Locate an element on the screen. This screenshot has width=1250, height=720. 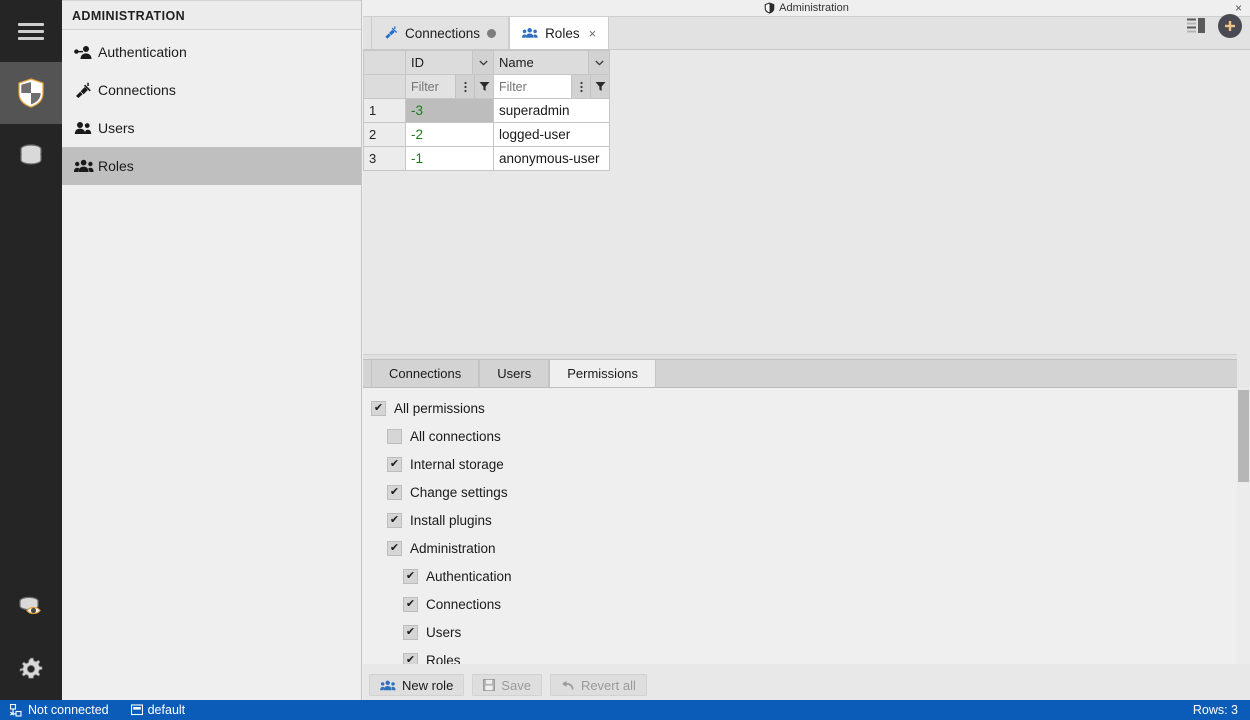
rail-button-menu is located at coordinates (31, 31).